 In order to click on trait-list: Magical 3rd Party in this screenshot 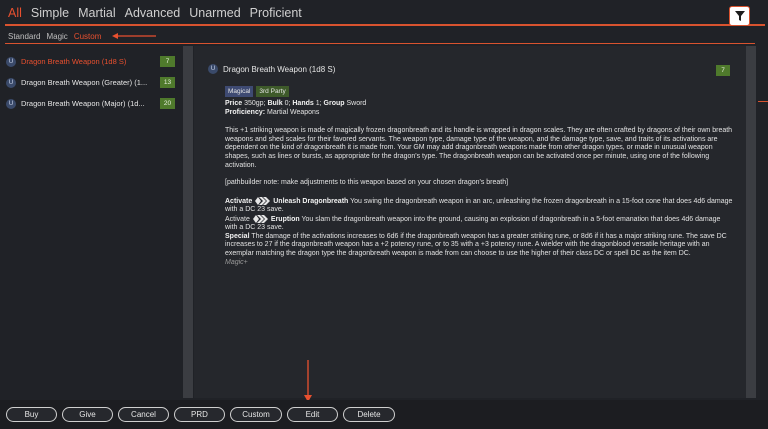, I will do `click(257, 91)`.